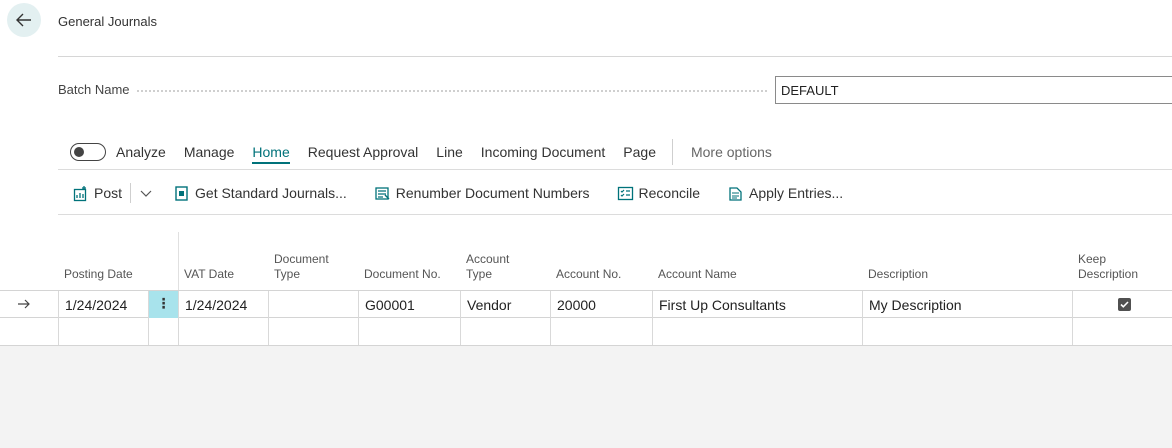 The width and height of the screenshot is (1172, 448). What do you see at coordinates (1118, 267) in the screenshot?
I see `column-header-keep-description: Keep Description` at bounding box center [1118, 267].